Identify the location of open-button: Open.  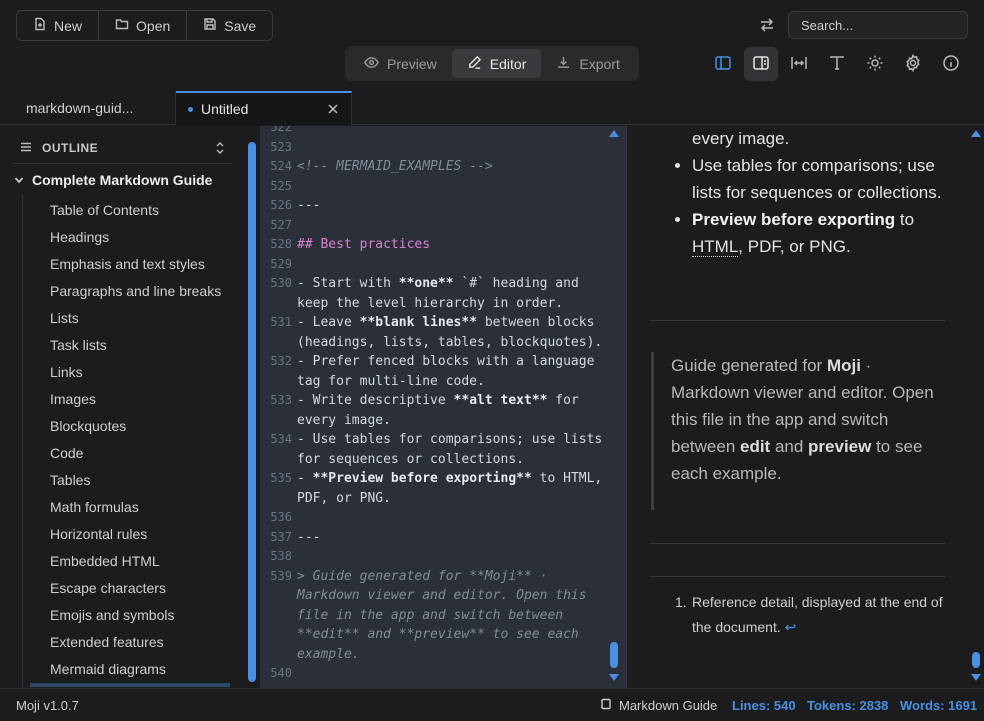
(143, 25).